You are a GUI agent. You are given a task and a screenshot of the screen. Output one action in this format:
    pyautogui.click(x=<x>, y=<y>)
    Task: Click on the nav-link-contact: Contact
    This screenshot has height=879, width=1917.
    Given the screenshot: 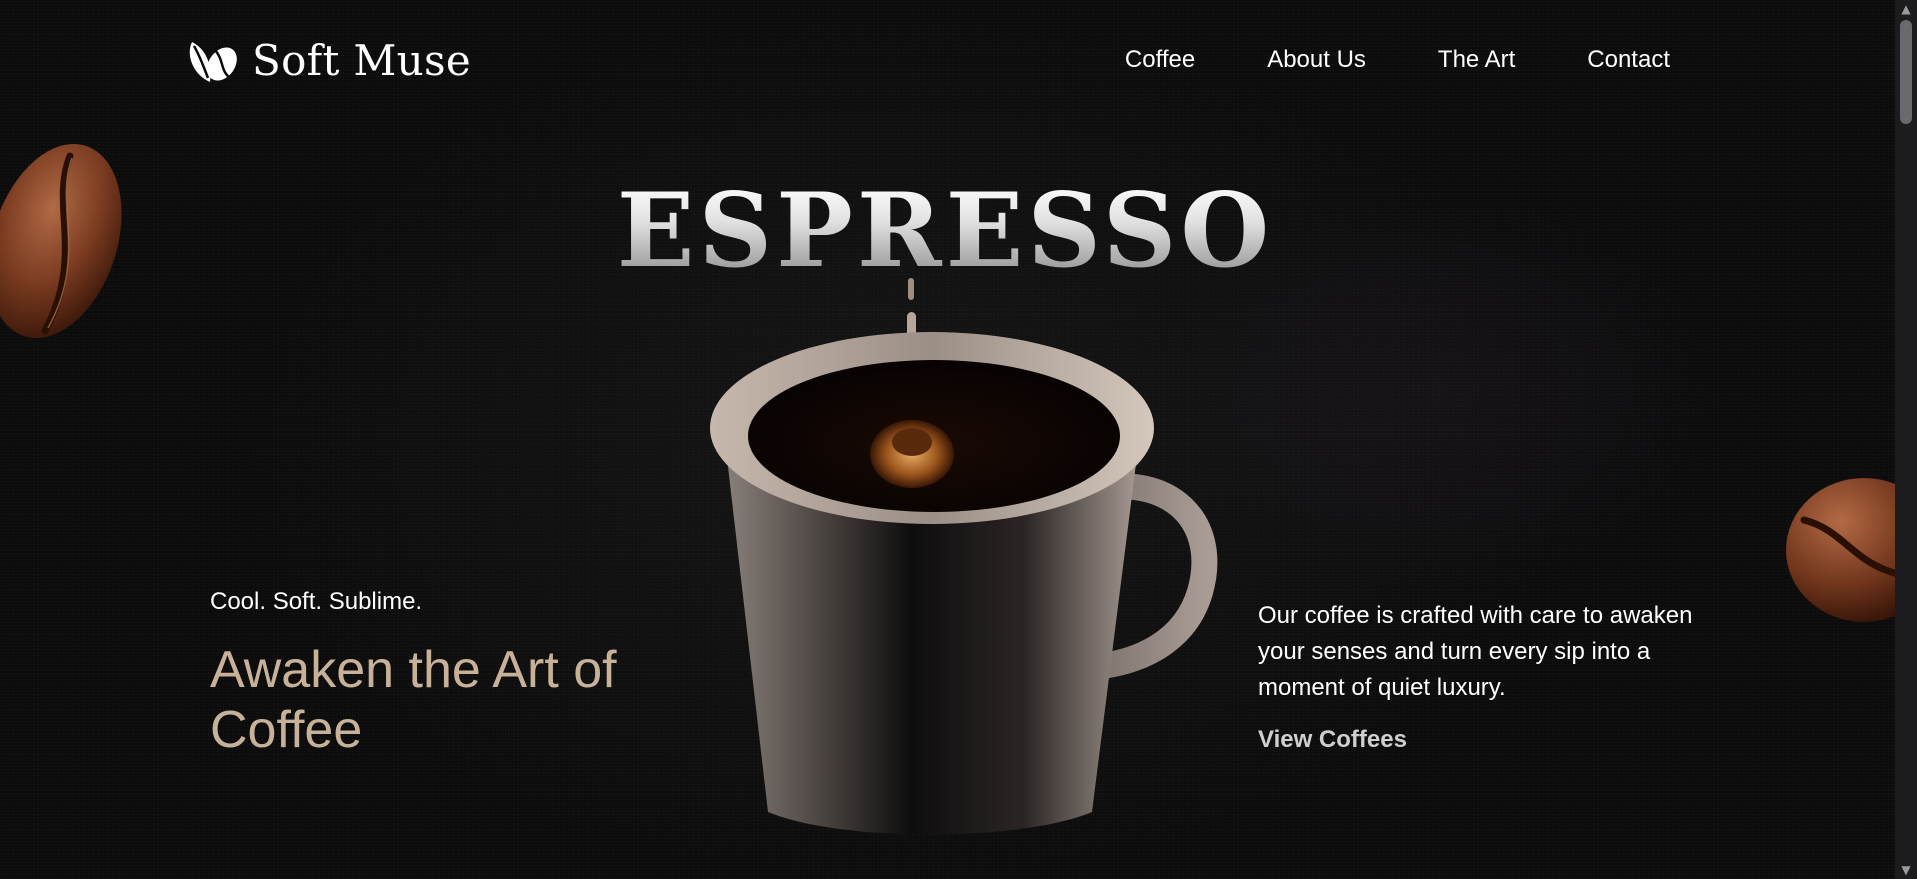 What is the action you would take?
    pyautogui.click(x=1628, y=60)
    